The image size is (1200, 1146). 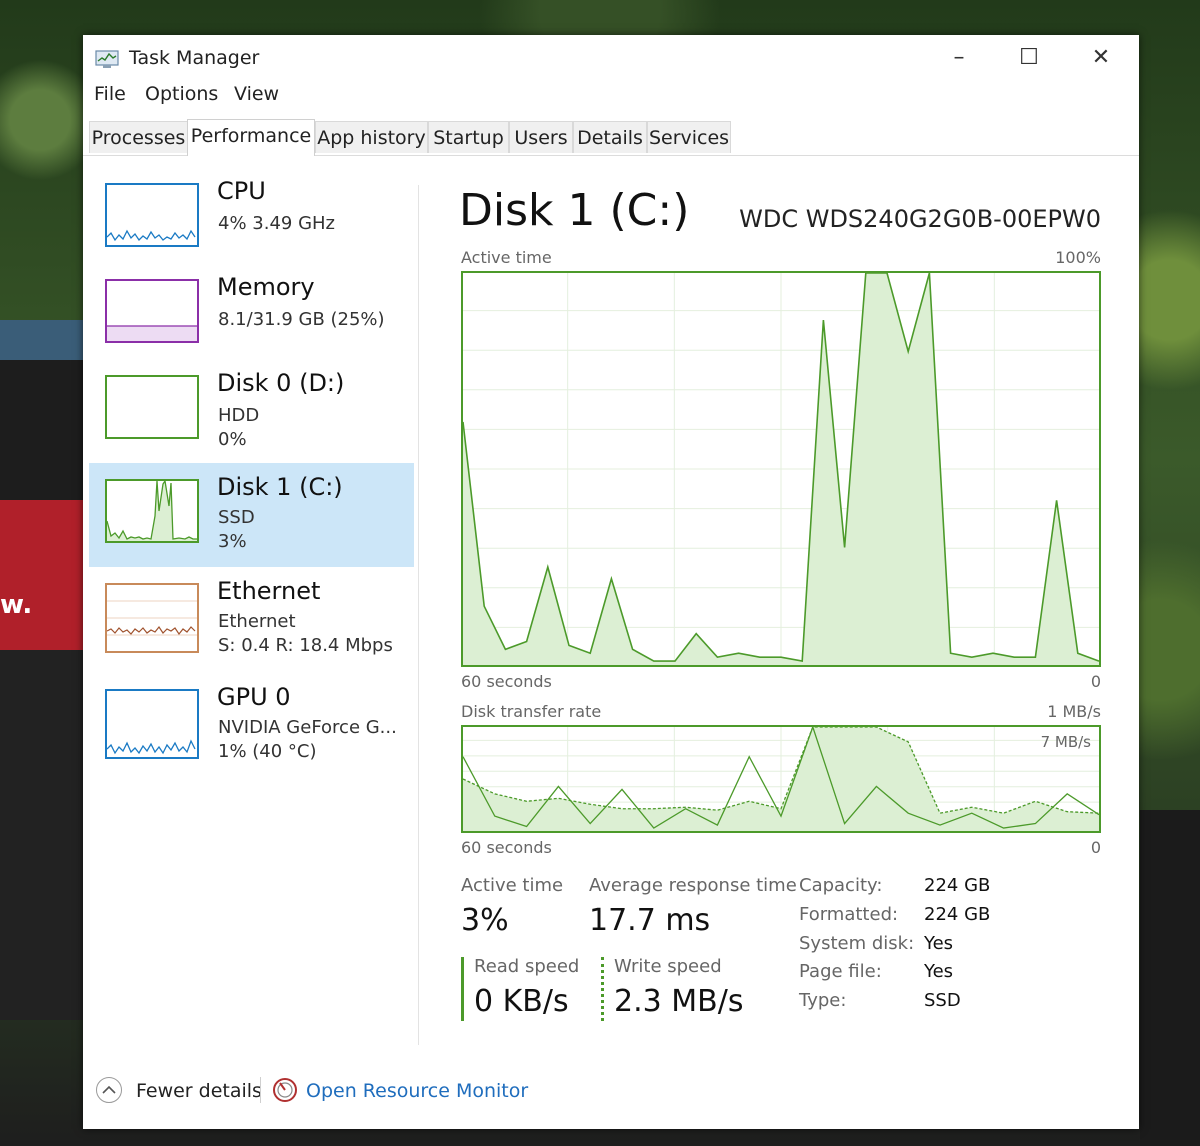 I want to click on active-time-chart-max: 100%, so click(x=1078, y=257).